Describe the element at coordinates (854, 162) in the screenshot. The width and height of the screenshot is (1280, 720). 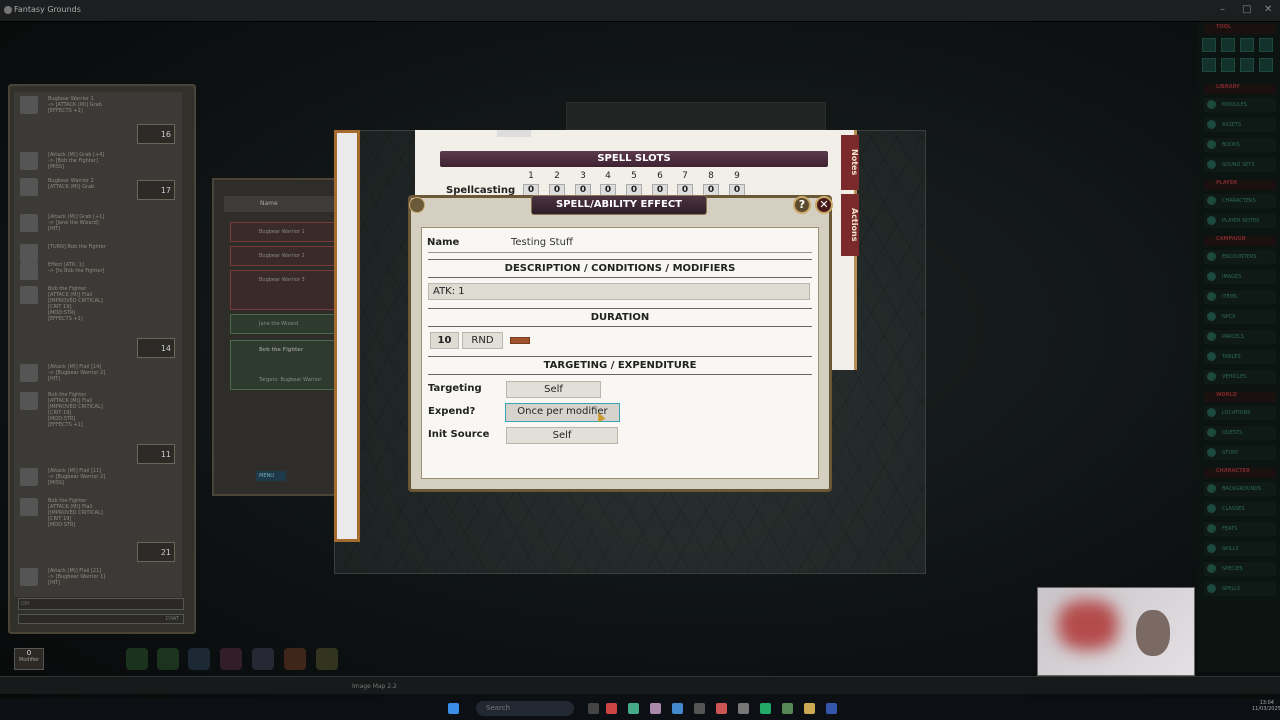
I see `tab-notes-label: Notes` at that location.